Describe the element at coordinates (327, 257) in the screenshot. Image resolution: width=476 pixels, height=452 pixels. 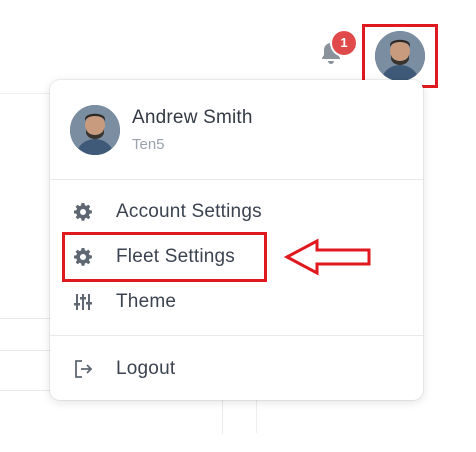
I see `annotation-arrow-left` at that location.